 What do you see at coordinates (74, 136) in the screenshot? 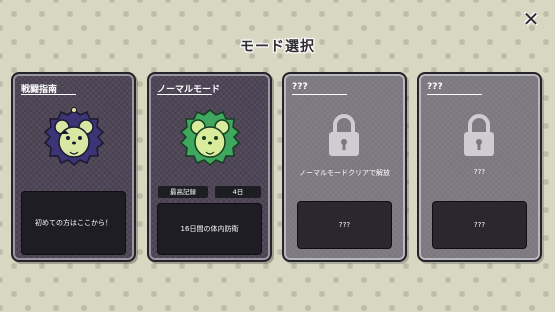
I see `purple-hedgehog-mouse-icon` at bounding box center [74, 136].